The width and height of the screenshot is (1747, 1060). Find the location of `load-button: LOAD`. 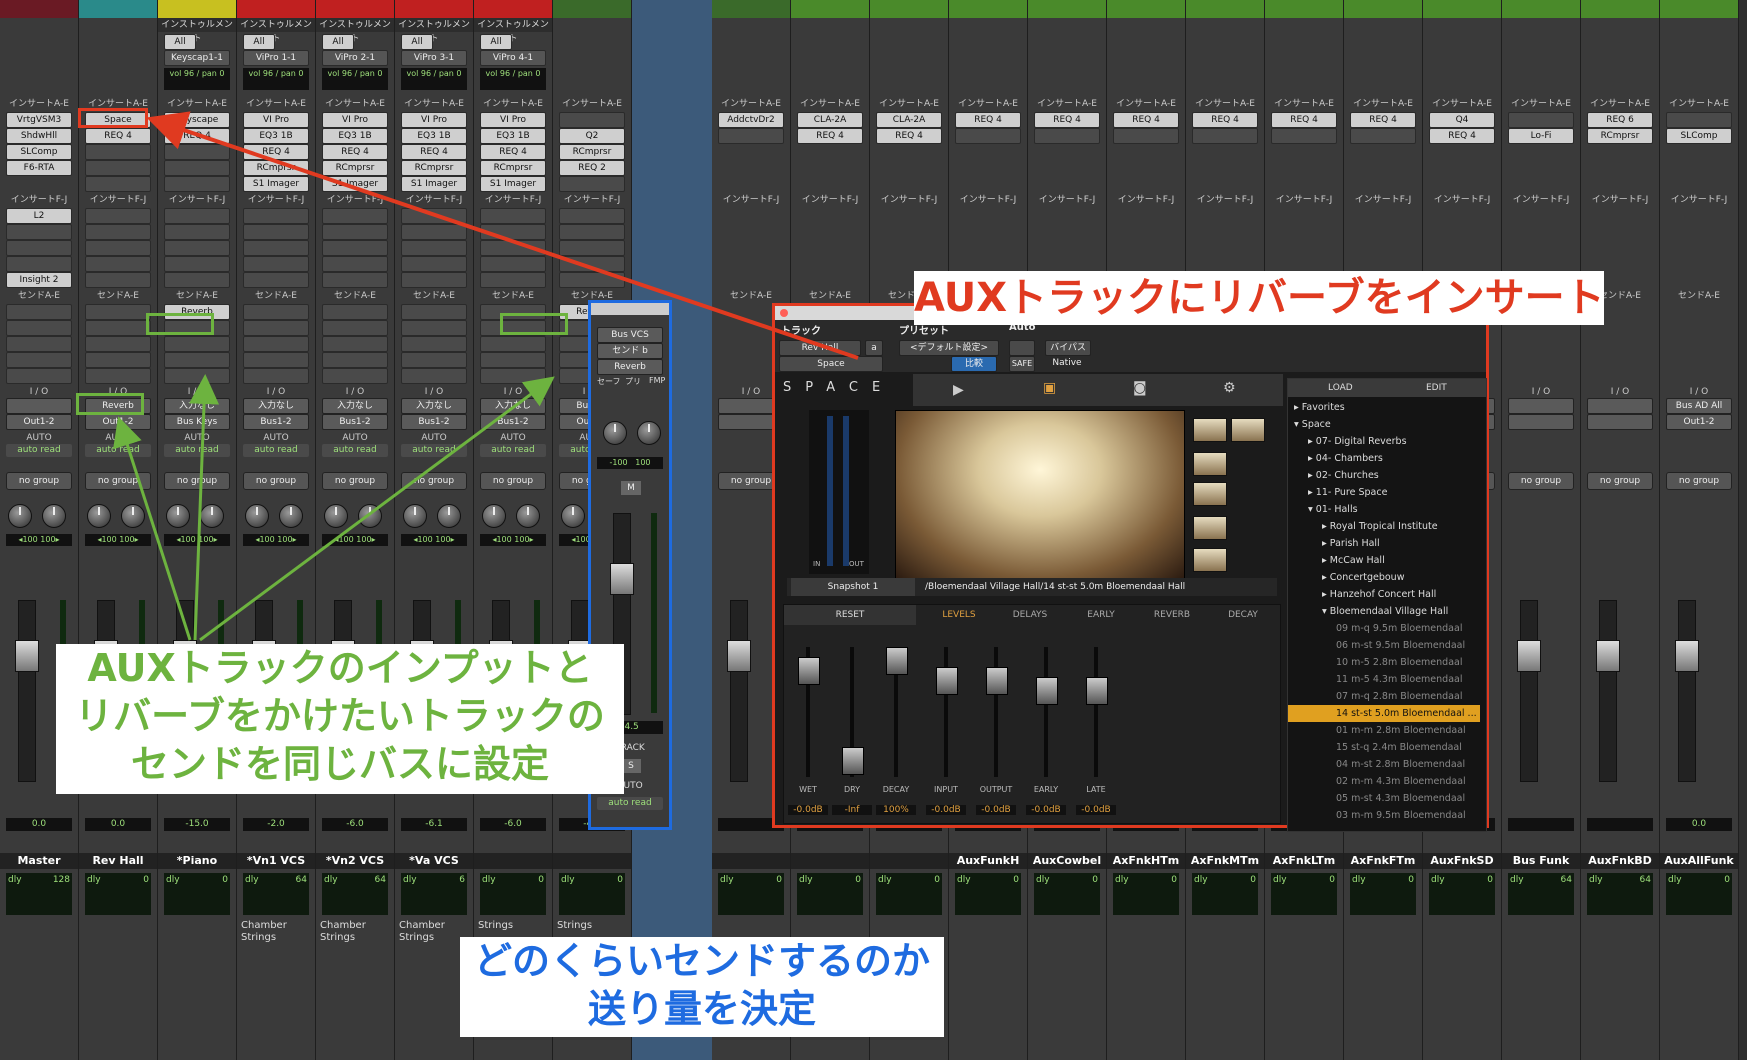

load-button: LOAD is located at coordinates (1340, 388).